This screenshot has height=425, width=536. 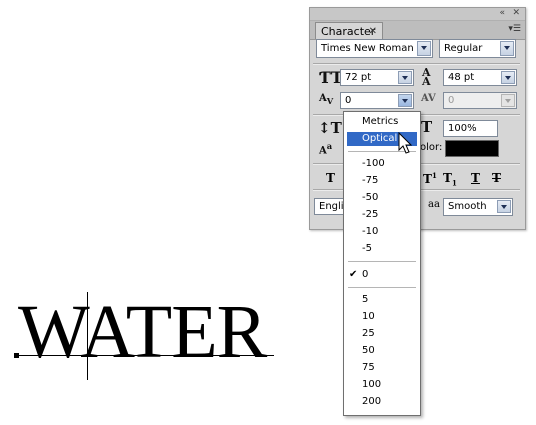 I want to click on font-size-value: 72 pt, so click(x=358, y=77).